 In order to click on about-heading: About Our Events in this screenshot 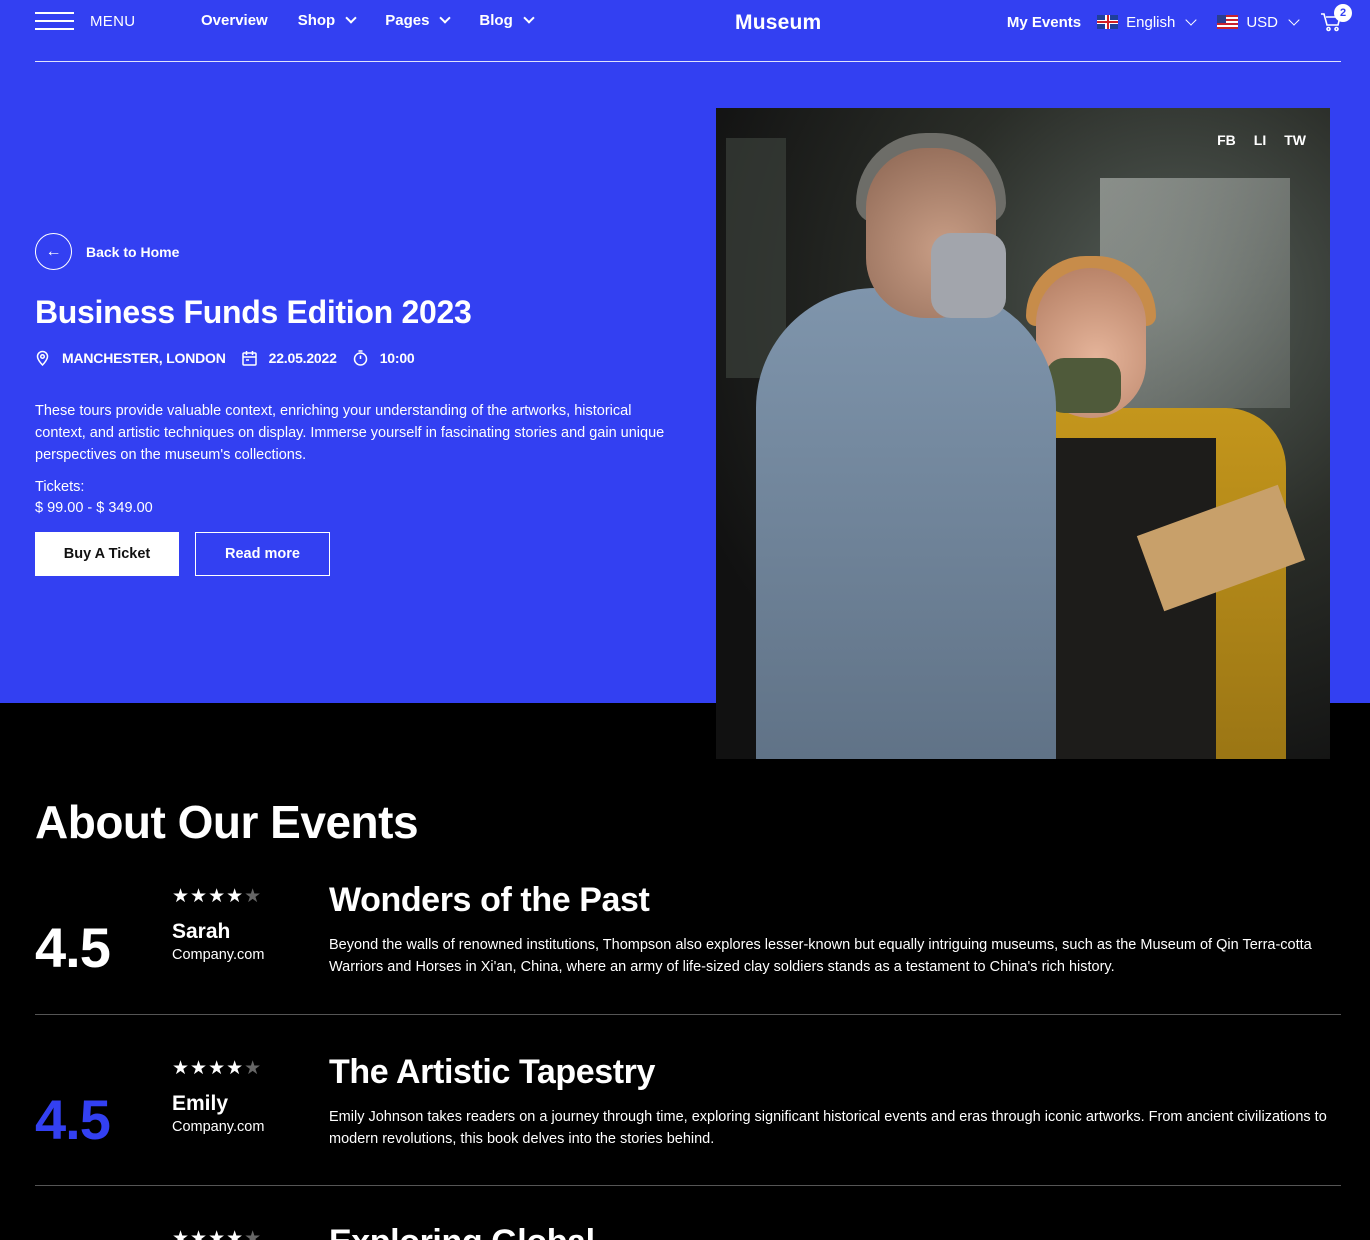, I will do `click(227, 822)`.